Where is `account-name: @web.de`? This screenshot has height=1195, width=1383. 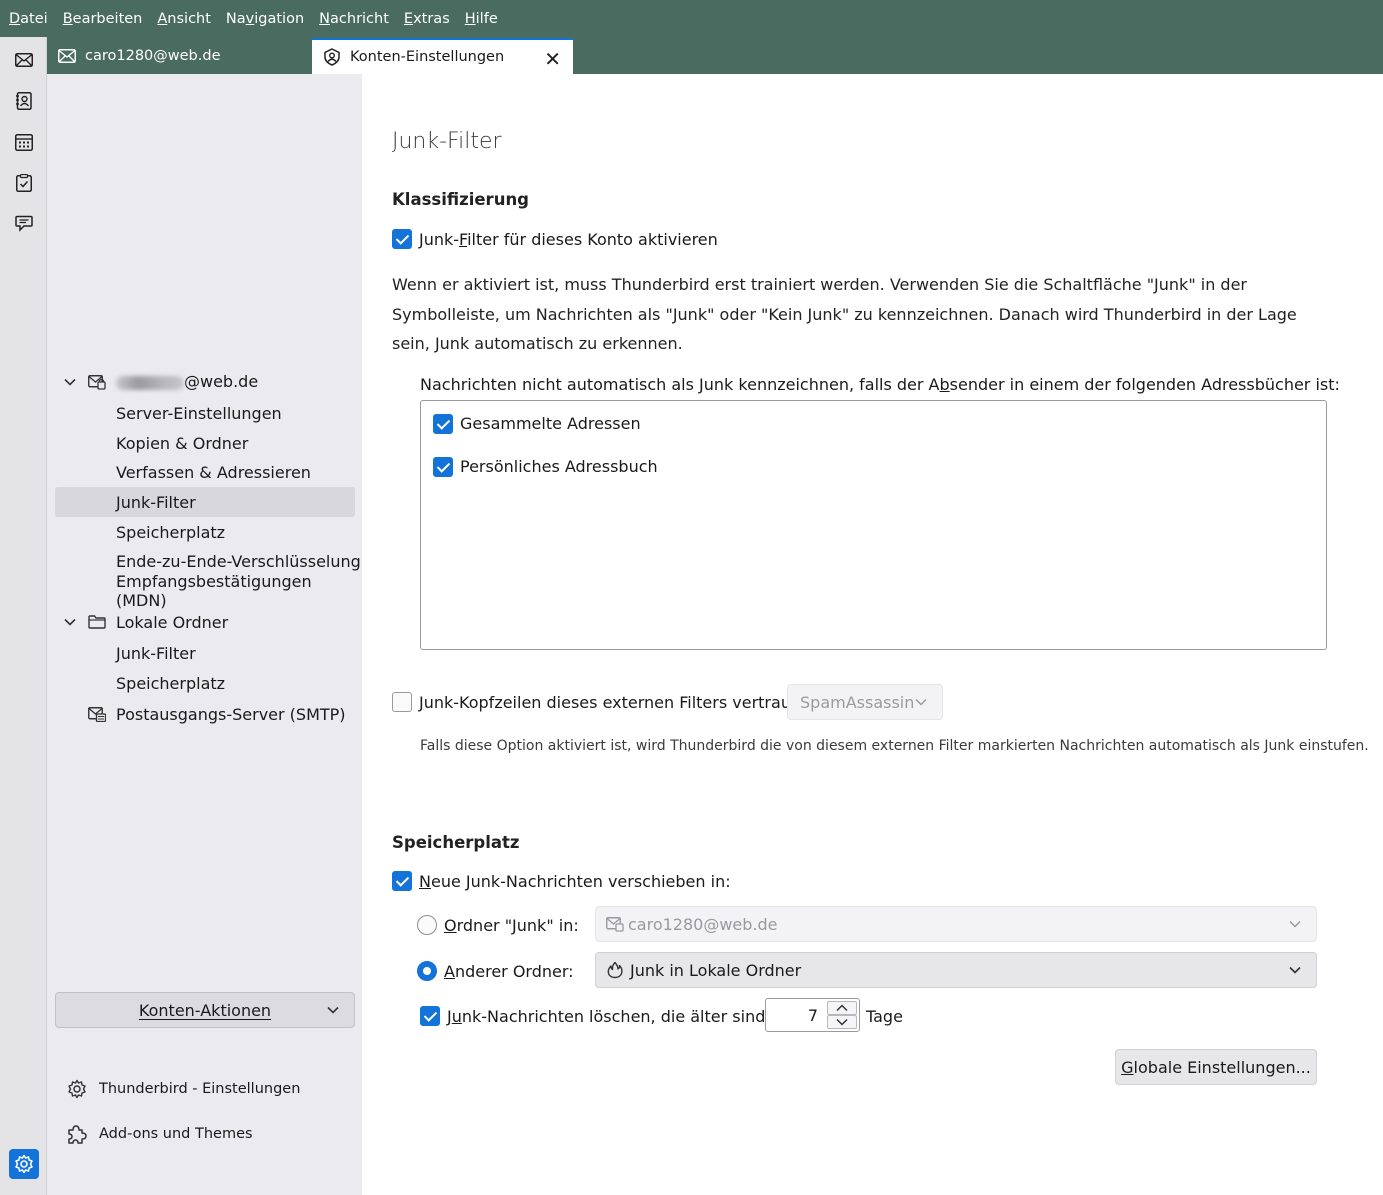
account-name: @web.de is located at coordinates (187, 381).